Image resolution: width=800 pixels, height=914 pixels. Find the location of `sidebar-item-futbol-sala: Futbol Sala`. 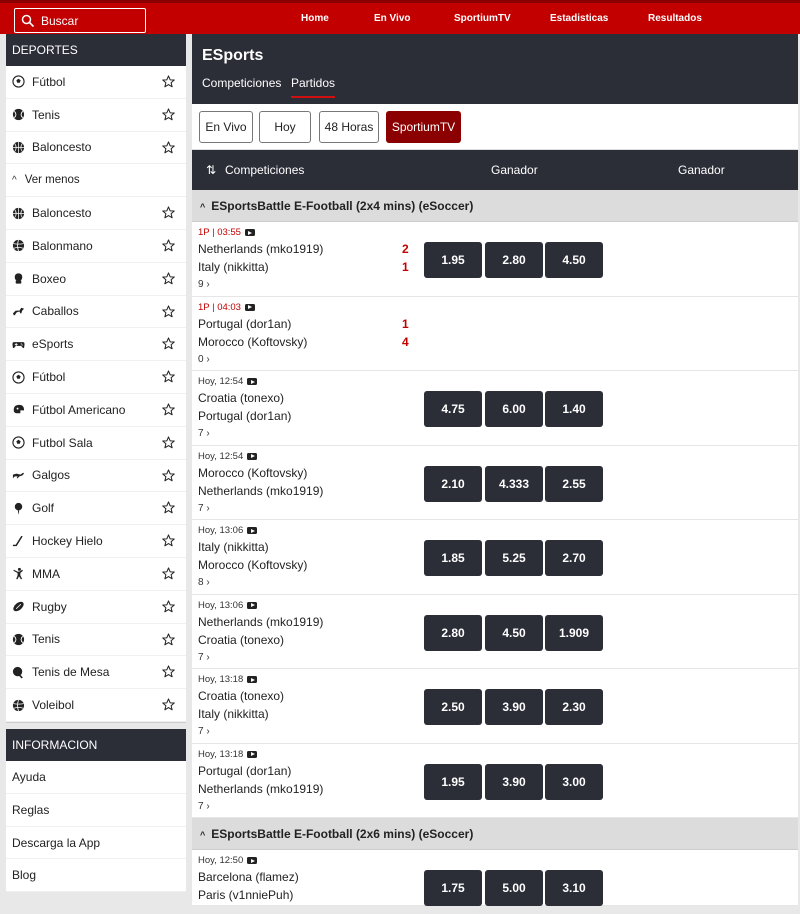

sidebar-item-futbol-sala: Futbol Sala is located at coordinates (96, 443).